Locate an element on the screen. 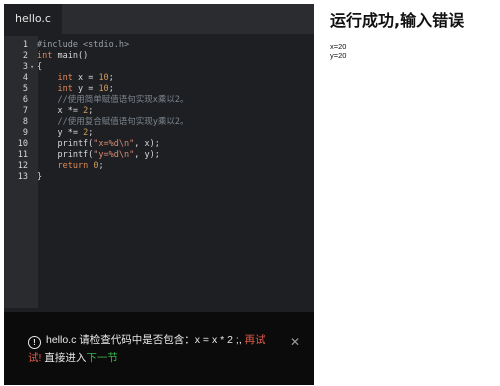 Image resolution: width=500 pixels, height=386 pixels. code-line: 4 int x = 10; is located at coordinates (159, 78).